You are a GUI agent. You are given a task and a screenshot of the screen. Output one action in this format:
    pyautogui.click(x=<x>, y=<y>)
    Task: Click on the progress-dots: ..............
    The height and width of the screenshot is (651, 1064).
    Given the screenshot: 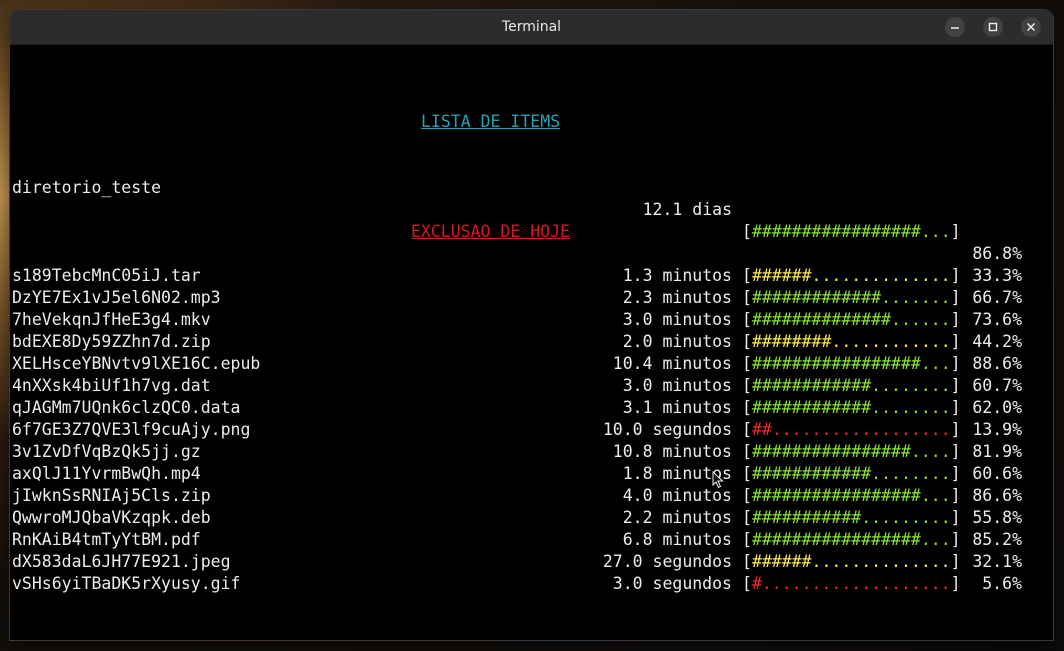 What is the action you would take?
    pyautogui.click(x=881, y=561)
    